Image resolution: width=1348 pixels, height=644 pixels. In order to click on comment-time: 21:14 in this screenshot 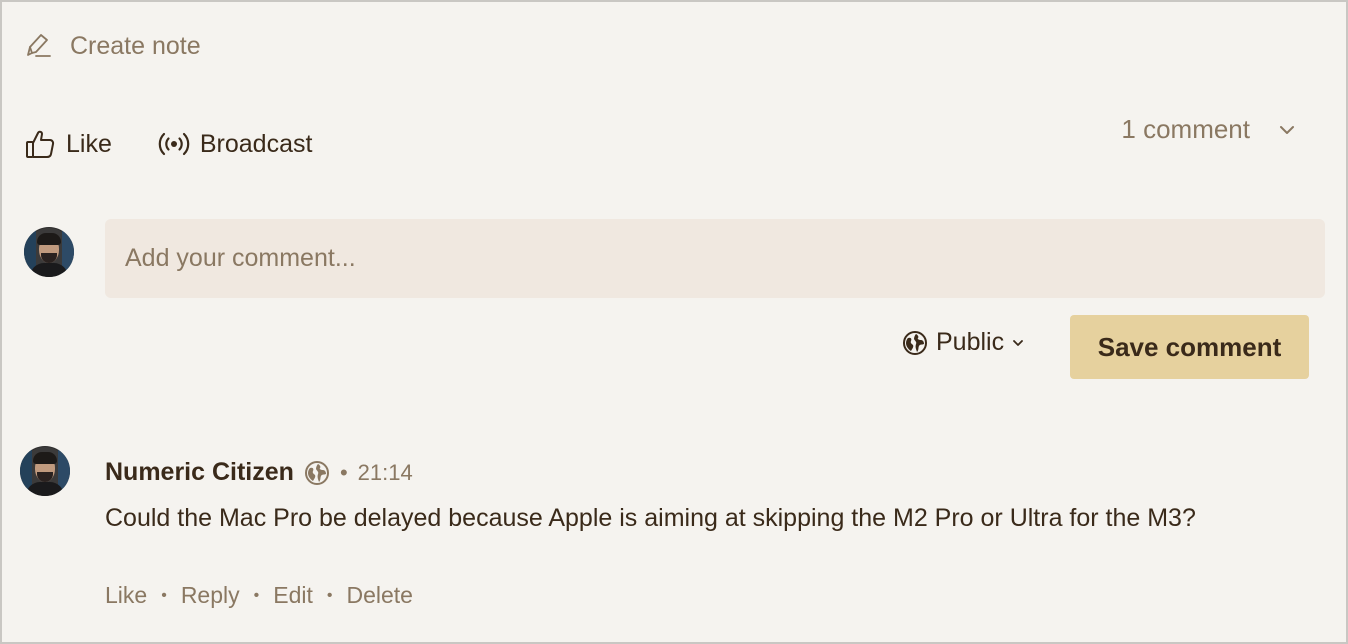, I will do `click(385, 473)`.